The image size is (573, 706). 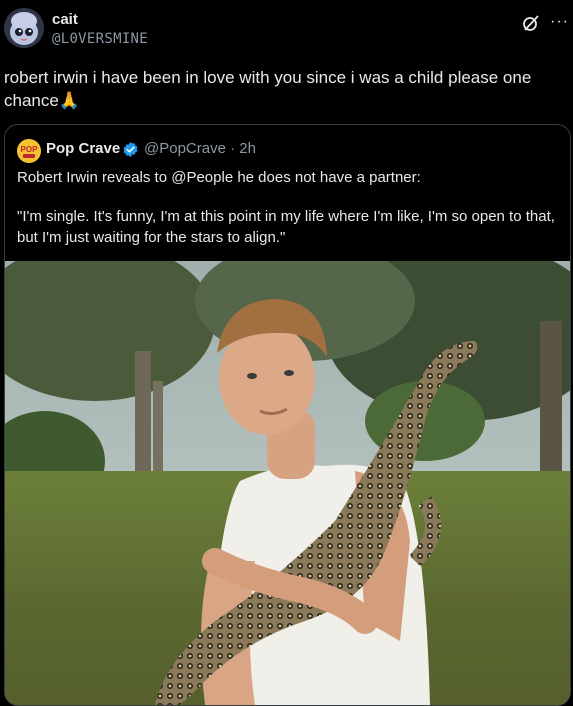 I want to click on author-handle: @L0VERSMINE, so click(x=100, y=39).